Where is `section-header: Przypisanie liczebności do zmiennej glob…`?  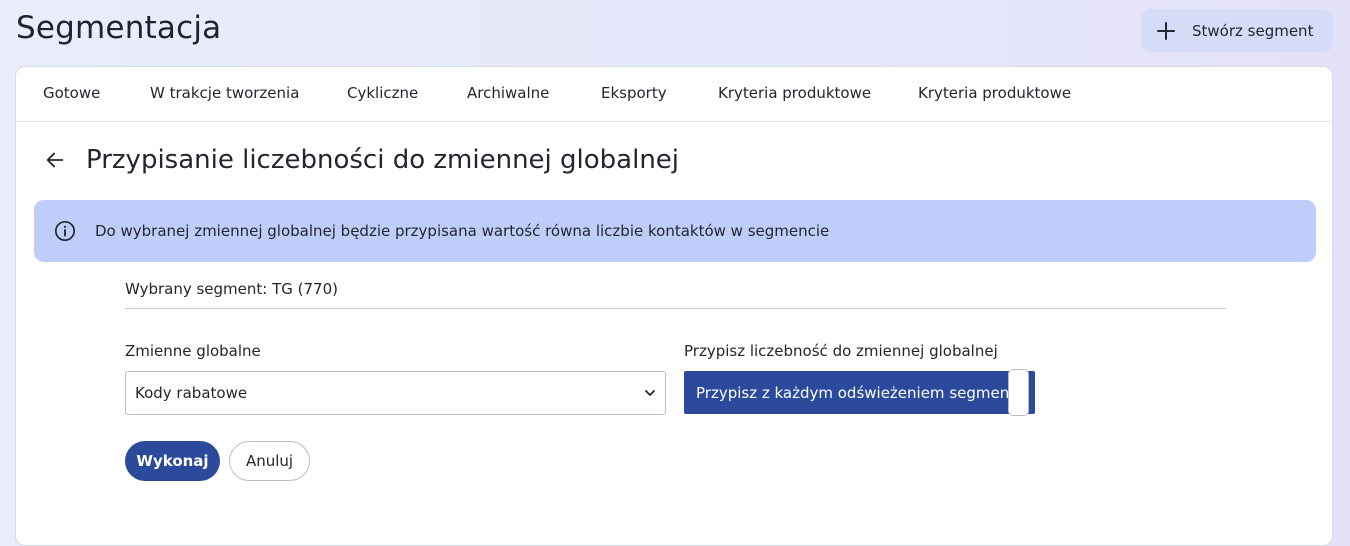 section-header: Przypisanie liczebności do zmiennej glob… is located at coordinates (361, 160).